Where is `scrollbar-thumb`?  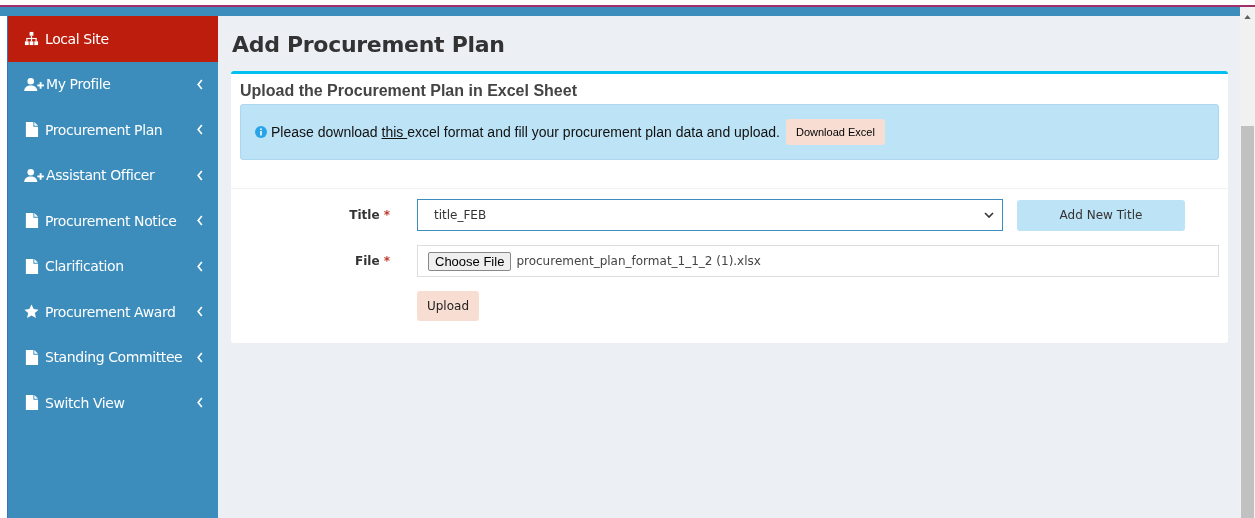
scrollbar-thumb is located at coordinates (1247, 322).